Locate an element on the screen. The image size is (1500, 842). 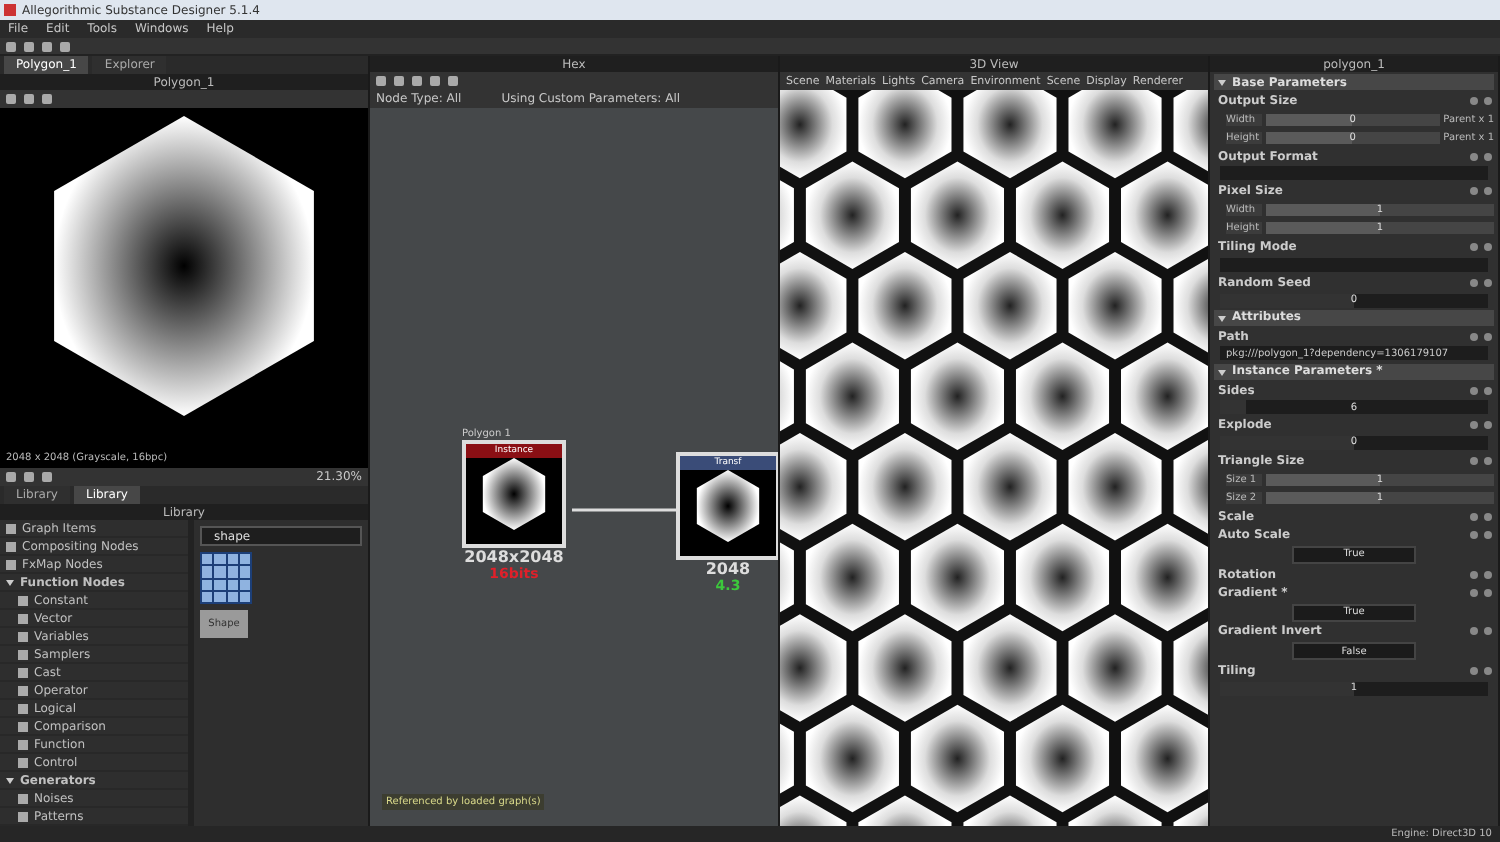
node-resolution: 2048 is located at coordinates (728, 569).